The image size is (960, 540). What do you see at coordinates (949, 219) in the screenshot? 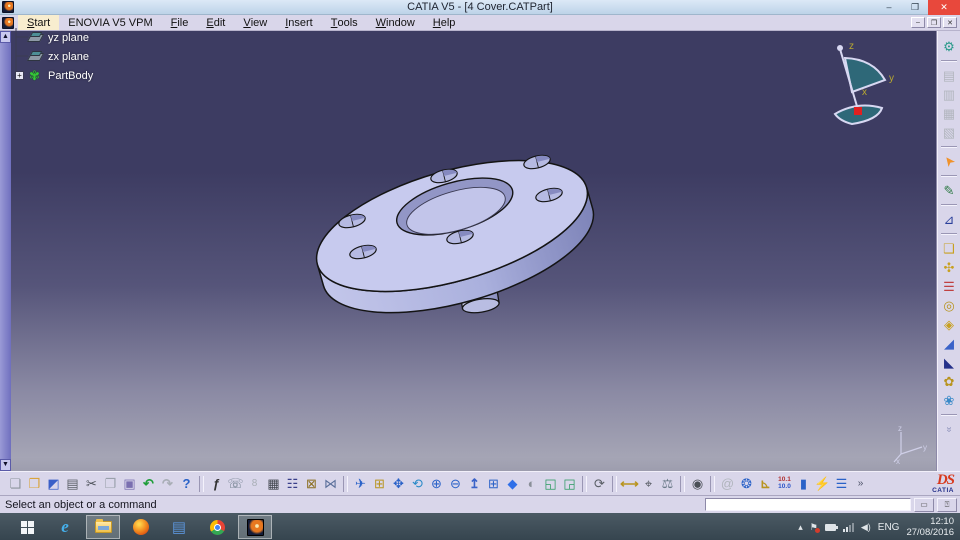
I see `sketch-plane-icon: ⊿` at bounding box center [949, 219].